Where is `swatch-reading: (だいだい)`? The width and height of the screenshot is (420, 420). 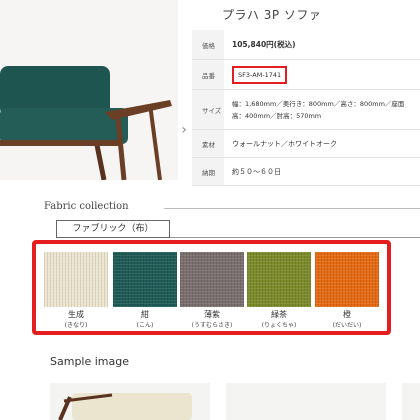 swatch-reading: (だいだい) is located at coordinates (347, 325).